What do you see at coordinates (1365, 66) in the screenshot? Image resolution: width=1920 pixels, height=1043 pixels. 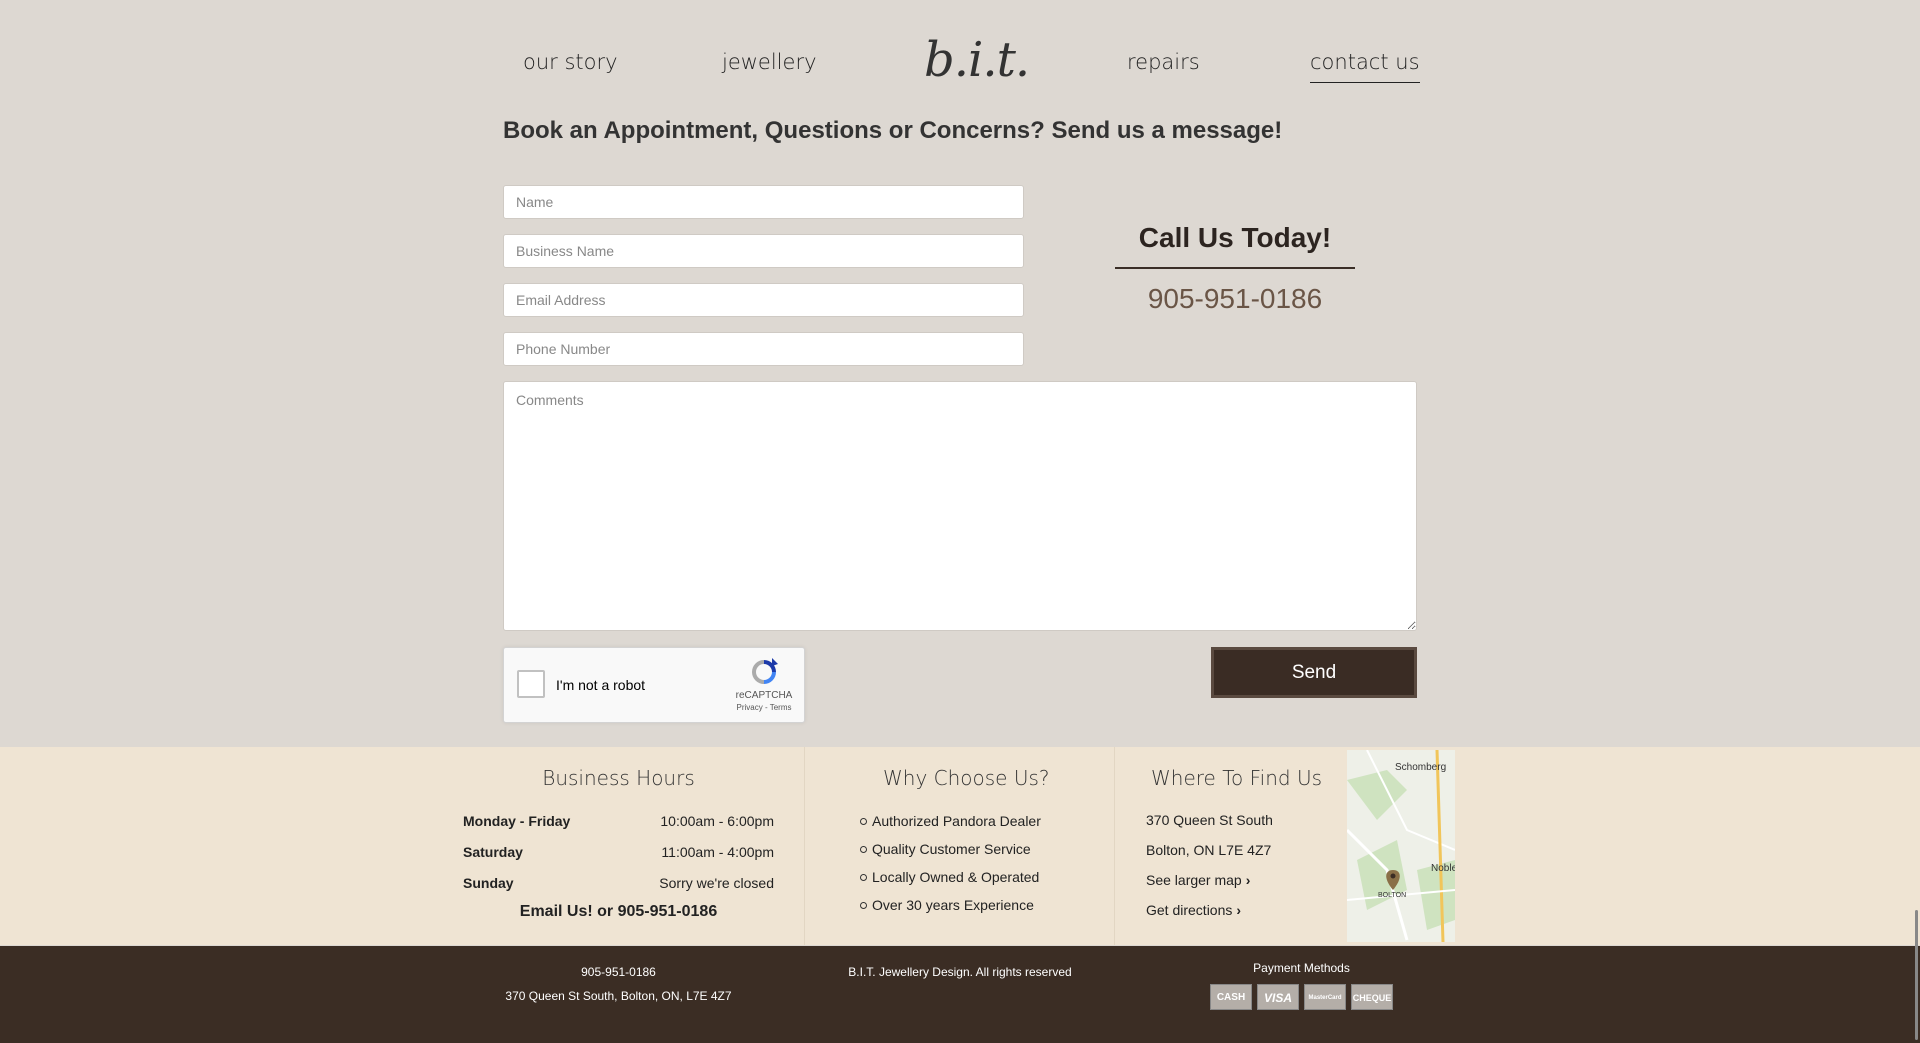 I see `nav-contact-us: contact us` at bounding box center [1365, 66].